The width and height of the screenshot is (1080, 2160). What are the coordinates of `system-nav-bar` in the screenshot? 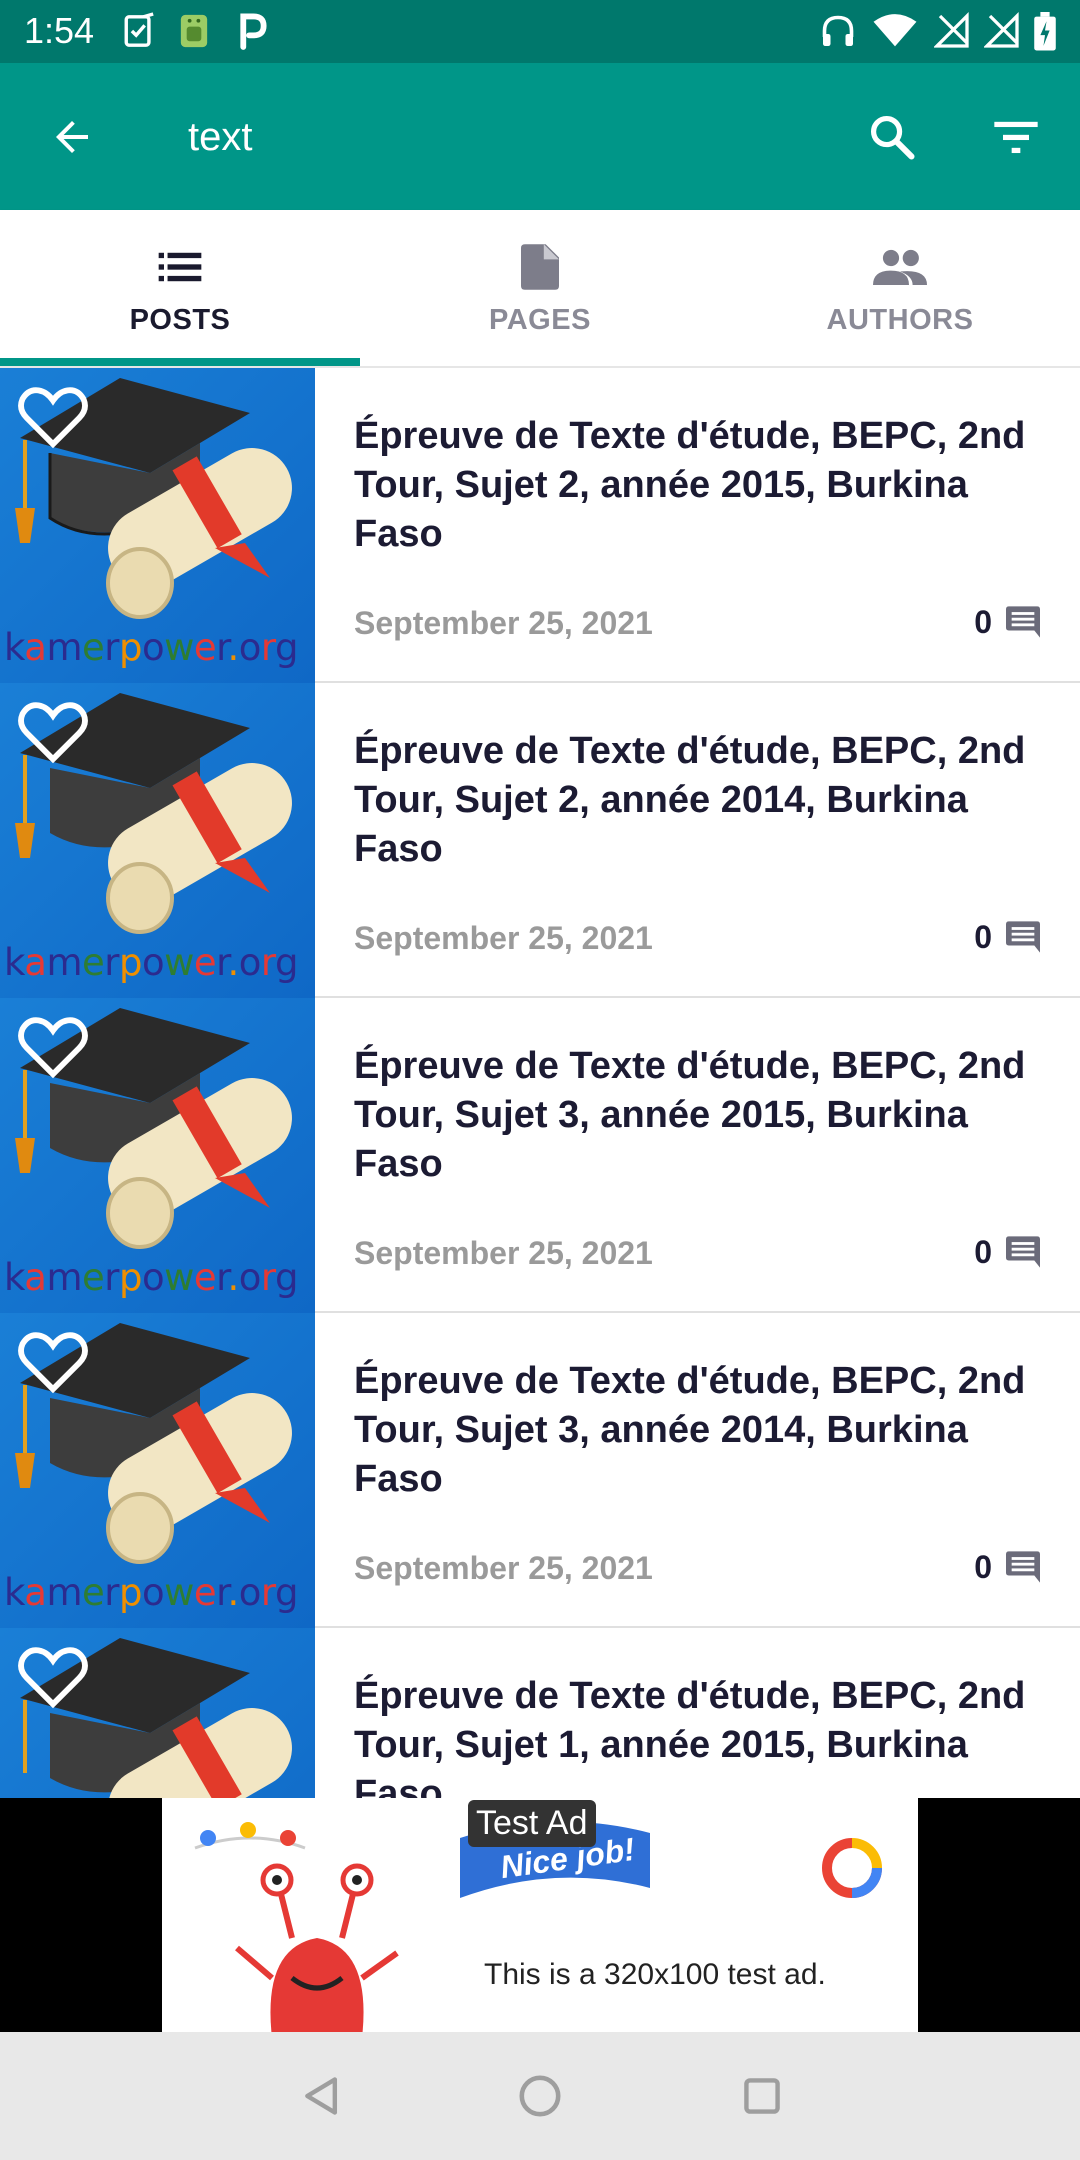 It's located at (540, 2096).